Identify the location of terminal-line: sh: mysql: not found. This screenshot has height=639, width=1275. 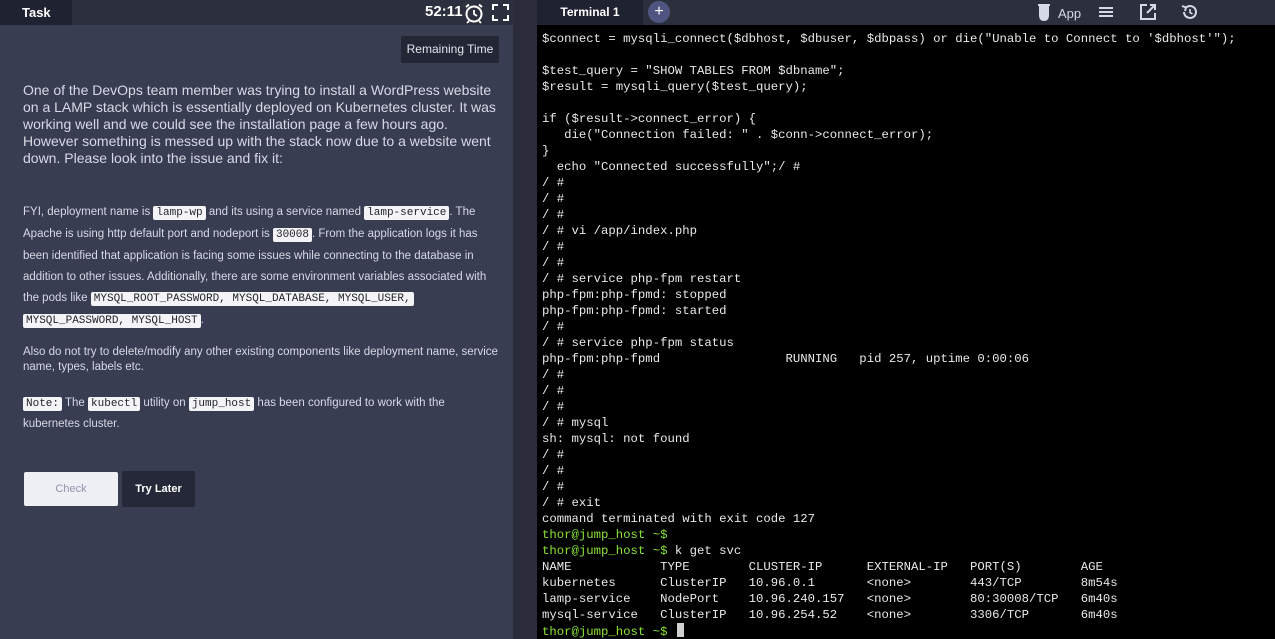
(907, 439).